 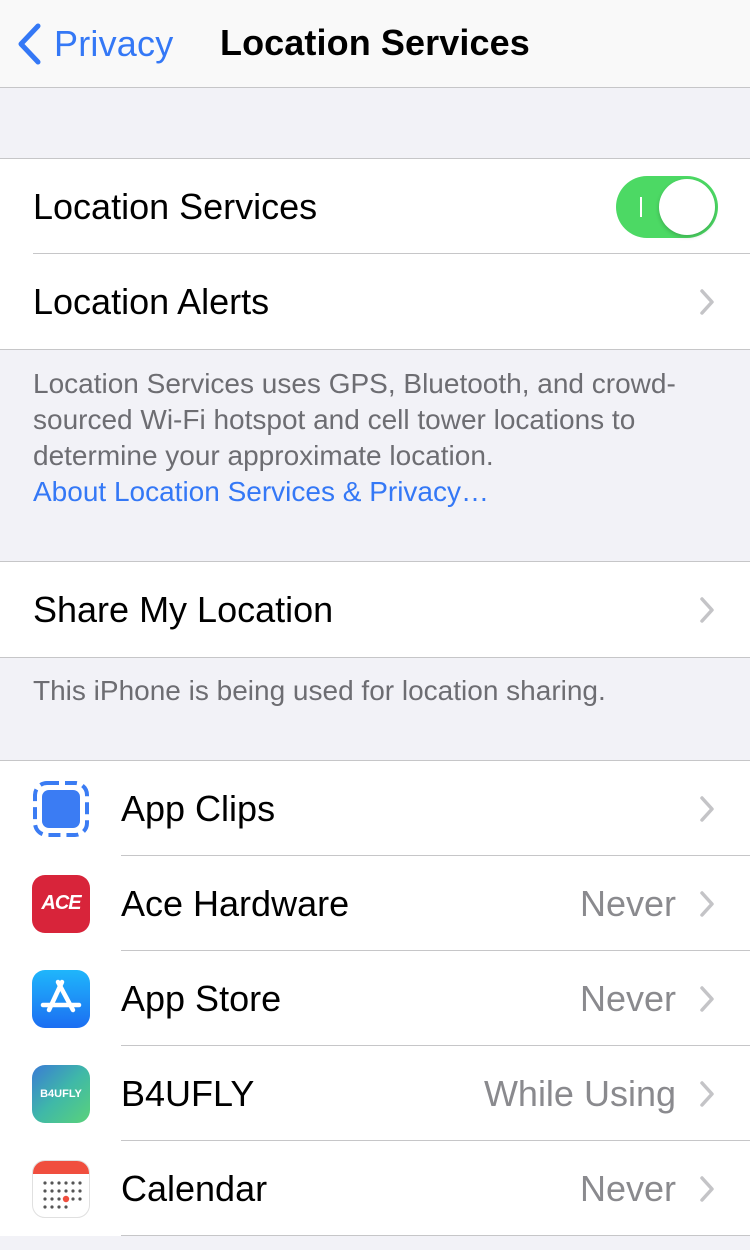 What do you see at coordinates (29, 44) in the screenshot?
I see `chevron-left-icon` at bounding box center [29, 44].